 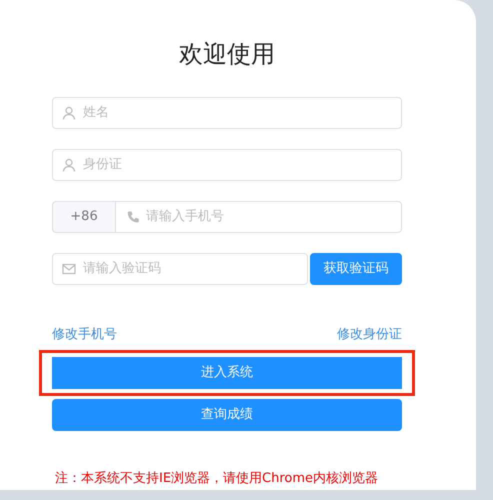 I want to click on notice-text: 注：本系统不支持IE浏览器，请使用Chrome内核浏览器, so click(x=217, y=479).